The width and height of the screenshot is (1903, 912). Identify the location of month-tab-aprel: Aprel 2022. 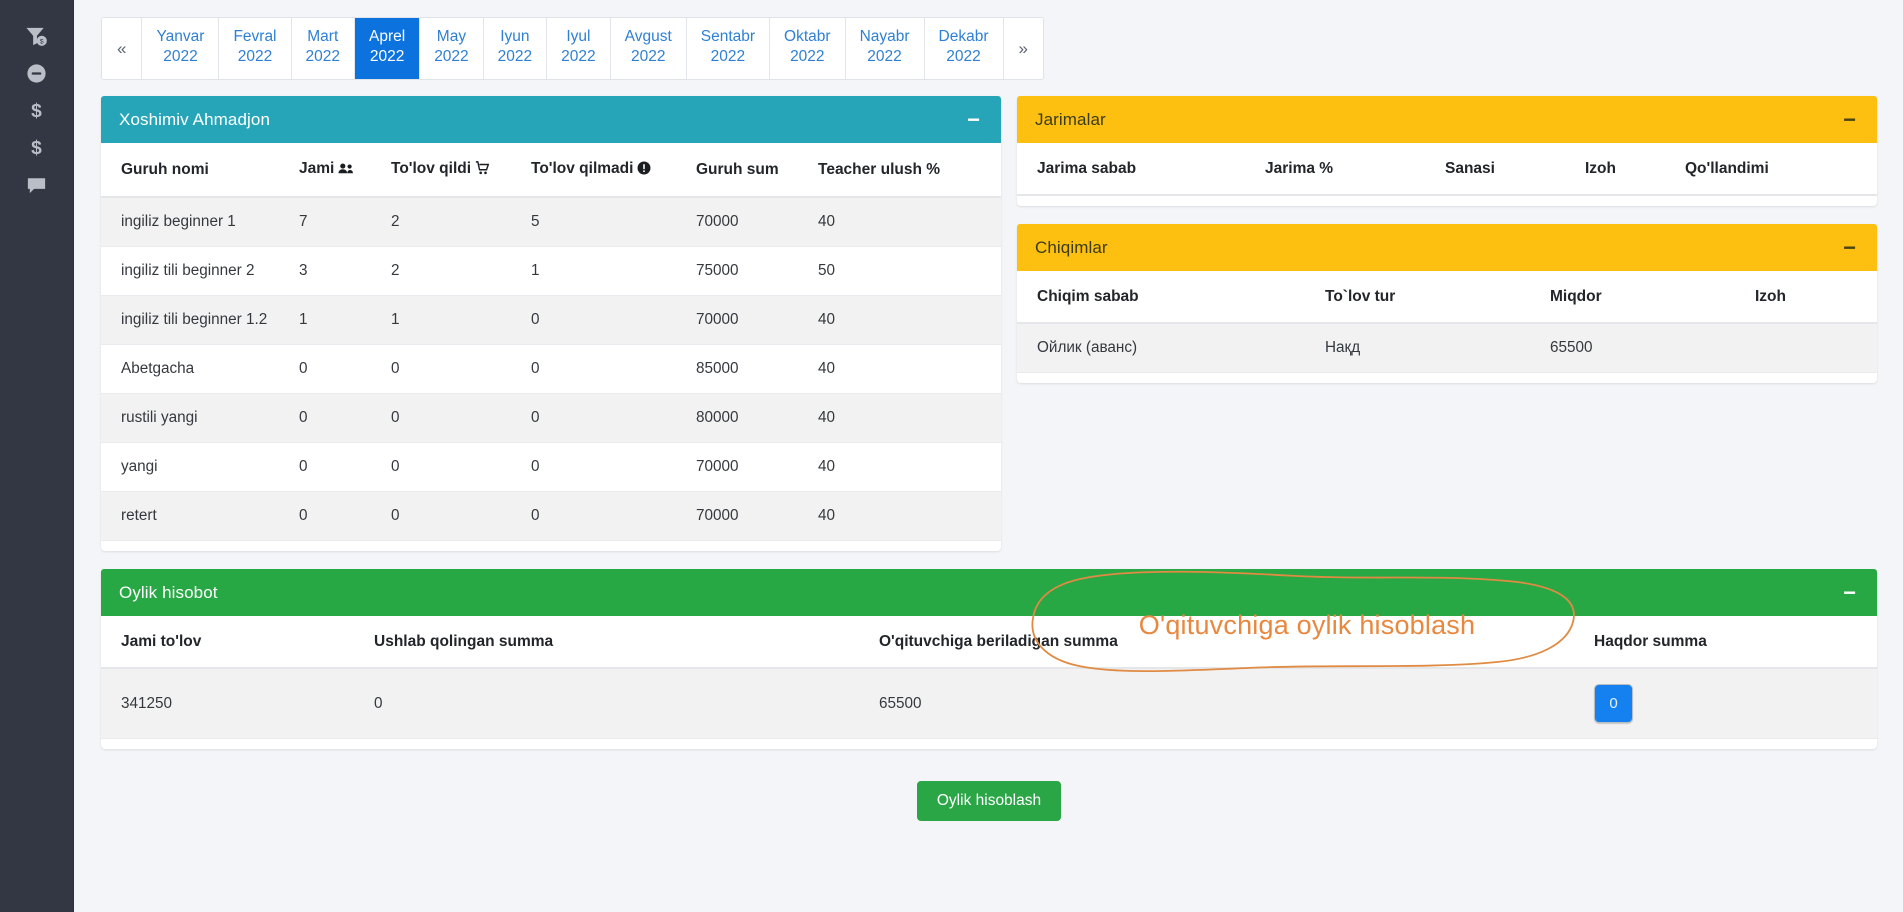
(388, 48).